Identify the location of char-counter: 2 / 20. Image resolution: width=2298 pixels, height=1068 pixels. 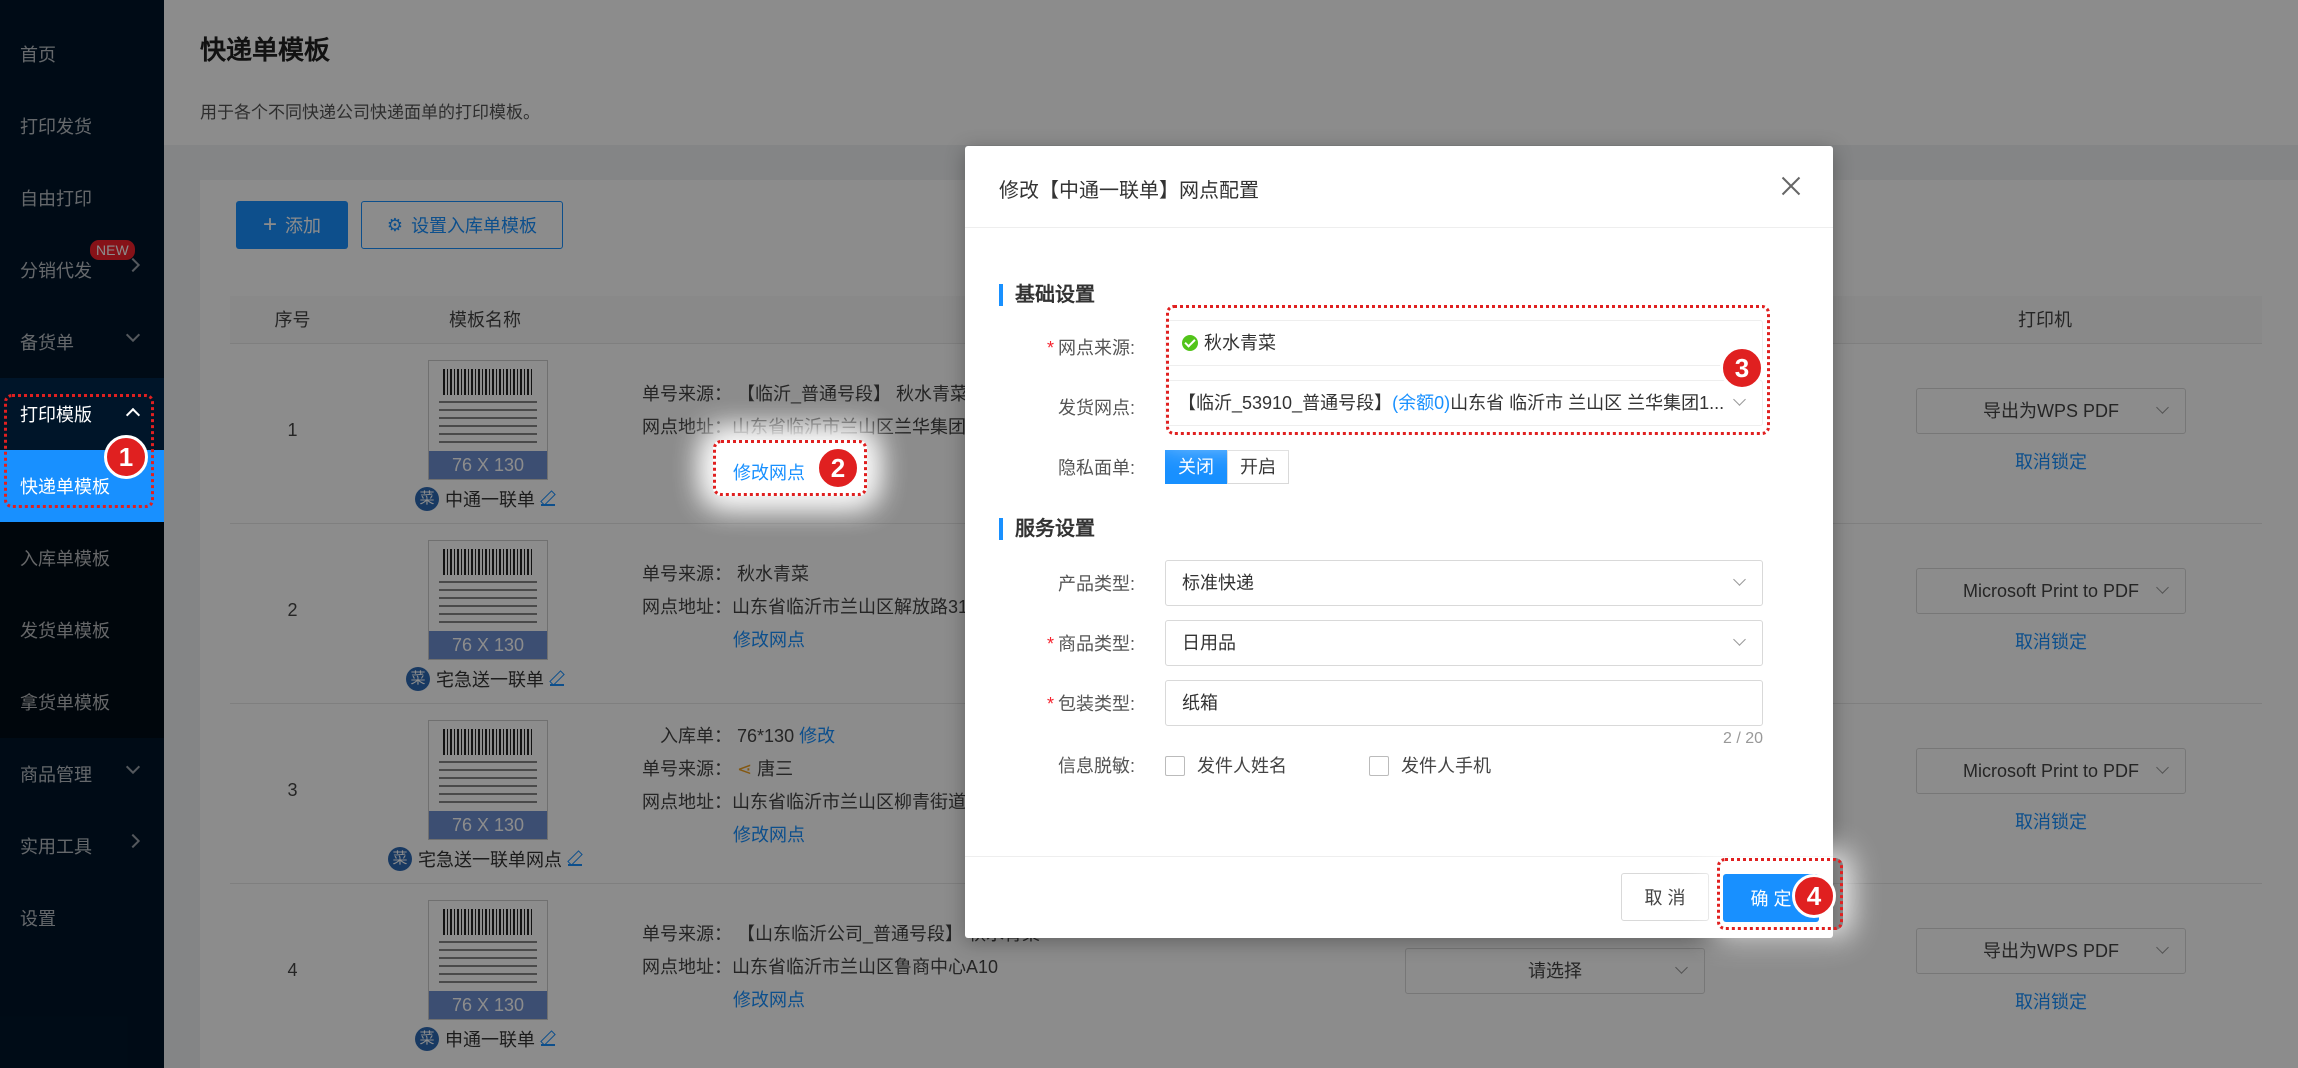
(1742, 738).